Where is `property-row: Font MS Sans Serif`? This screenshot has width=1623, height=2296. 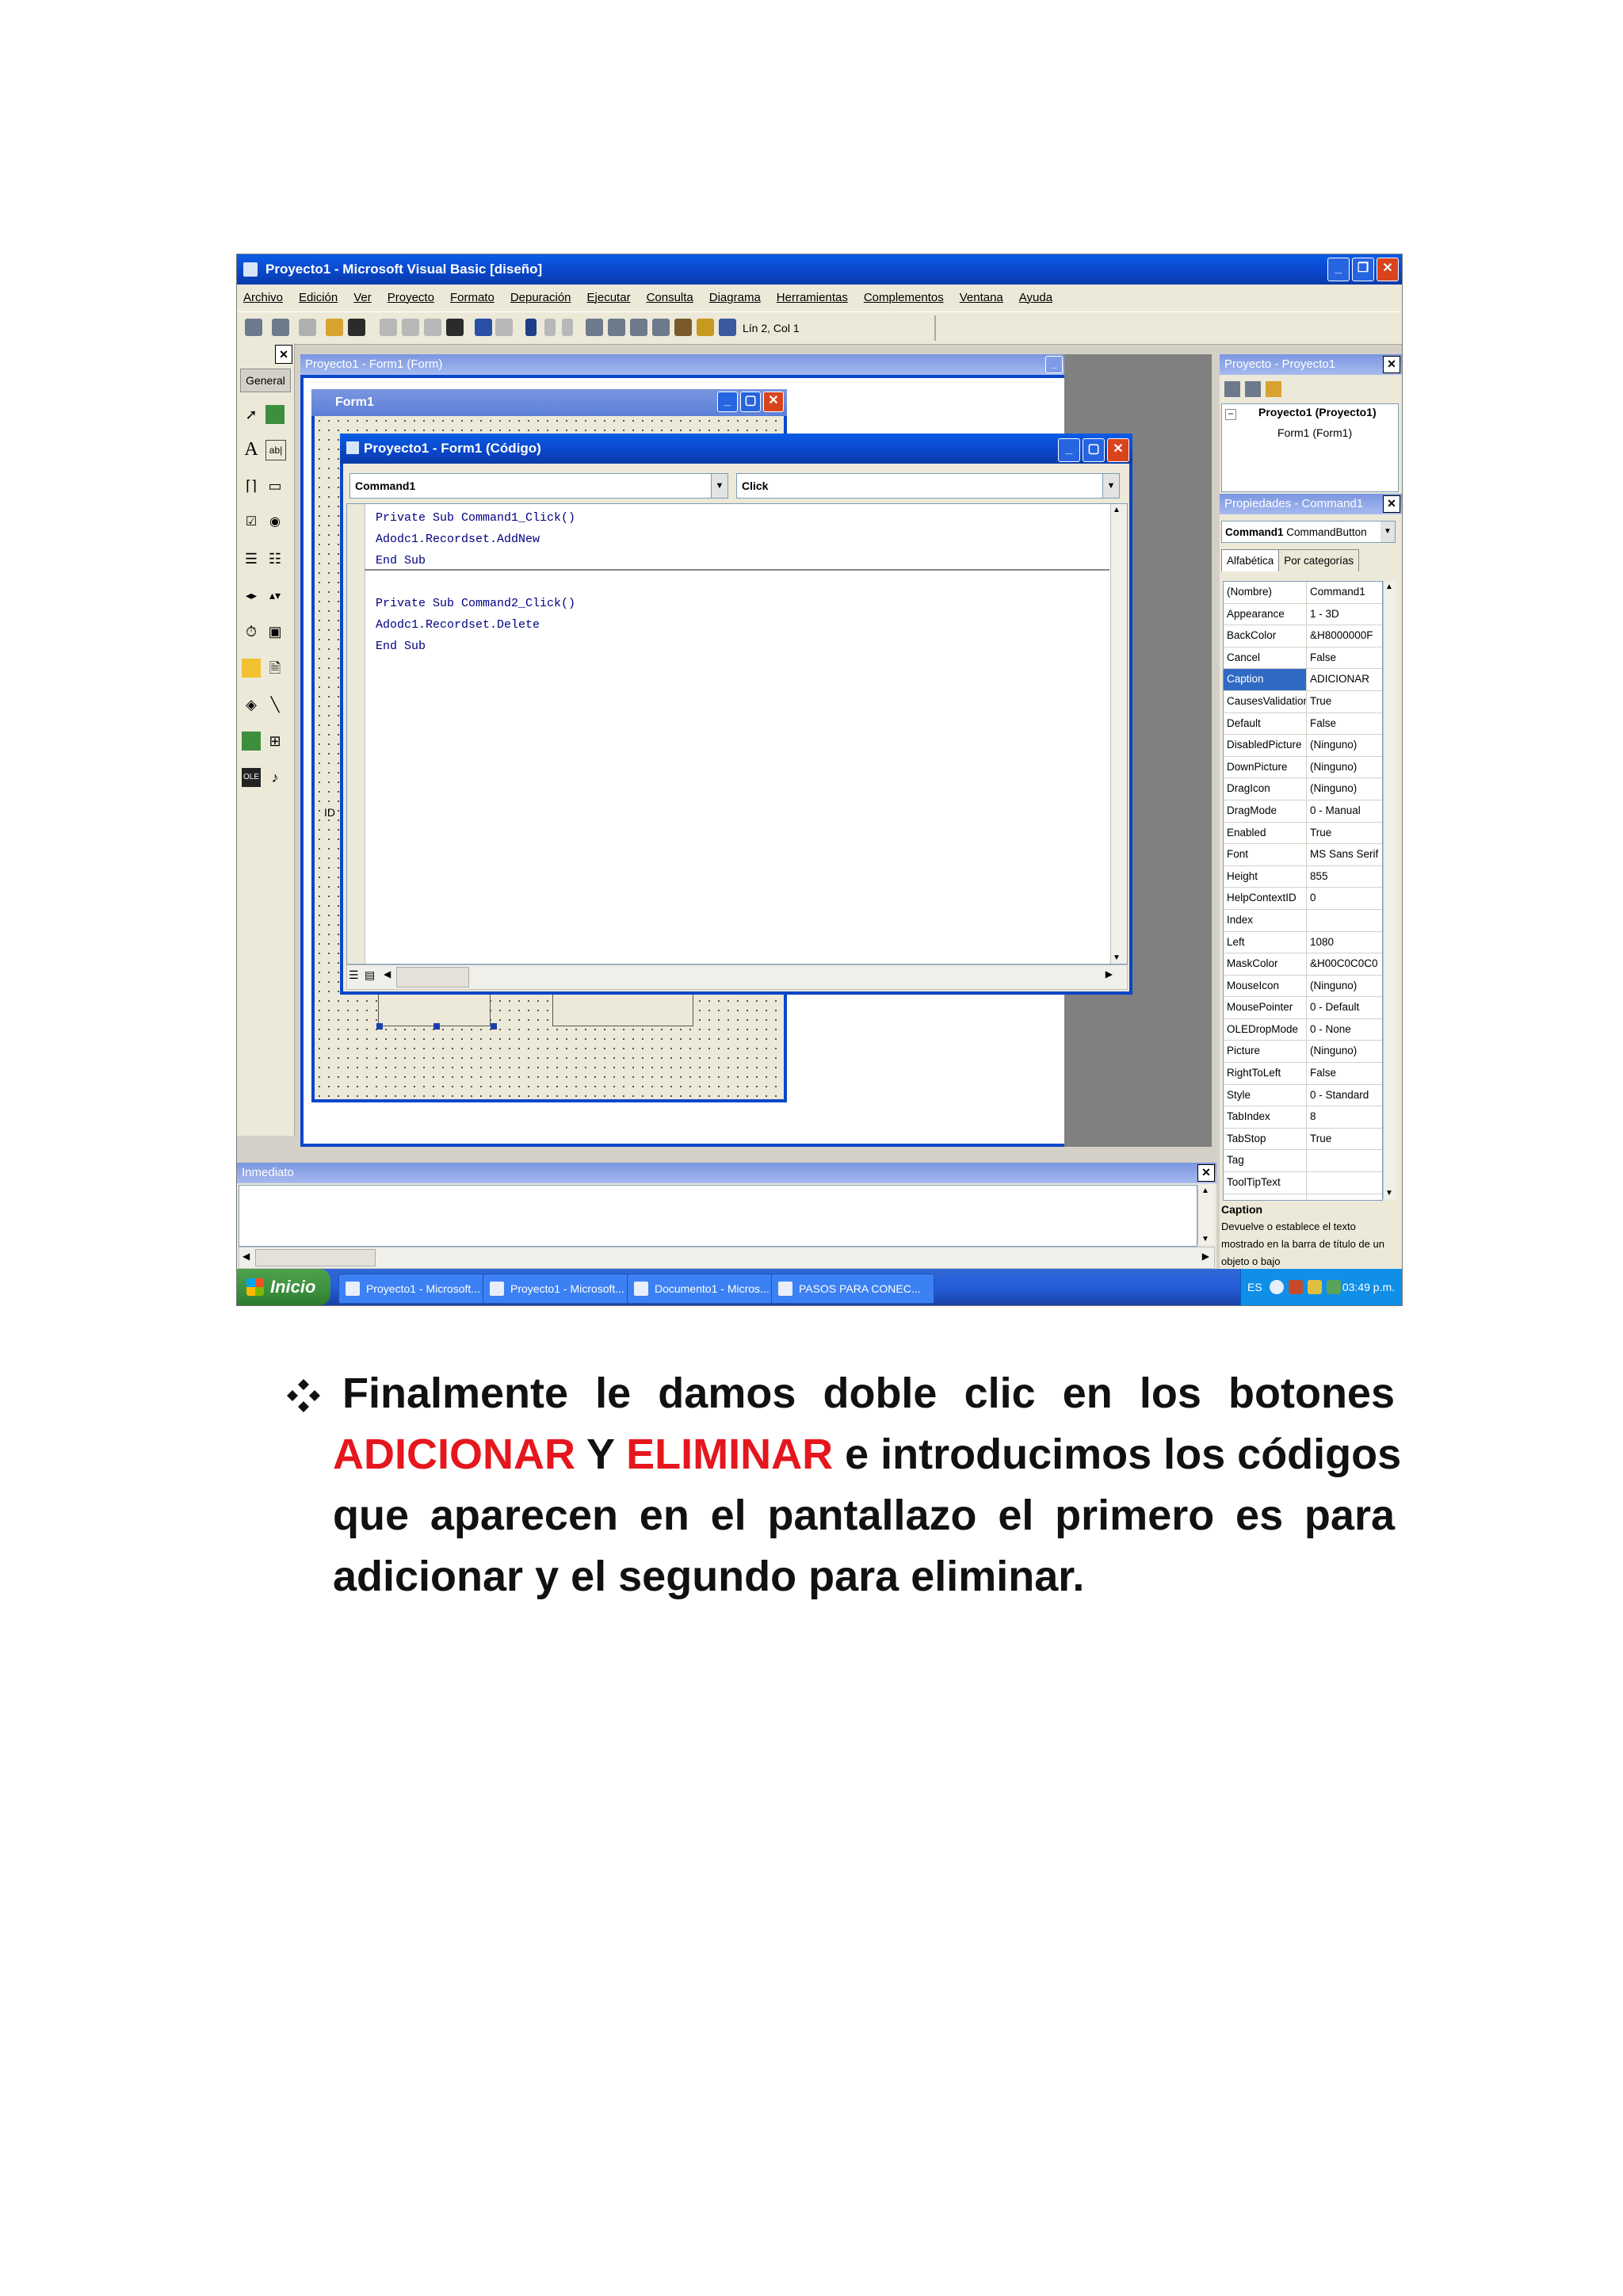 property-row: Font MS Sans Serif is located at coordinates (1303, 855).